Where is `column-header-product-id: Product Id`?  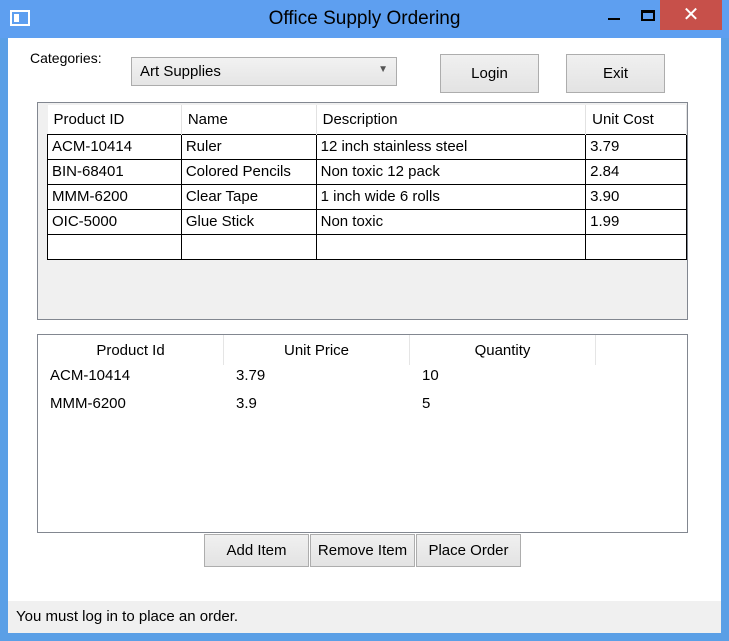 column-header-product-id: Product Id is located at coordinates (131, 350).